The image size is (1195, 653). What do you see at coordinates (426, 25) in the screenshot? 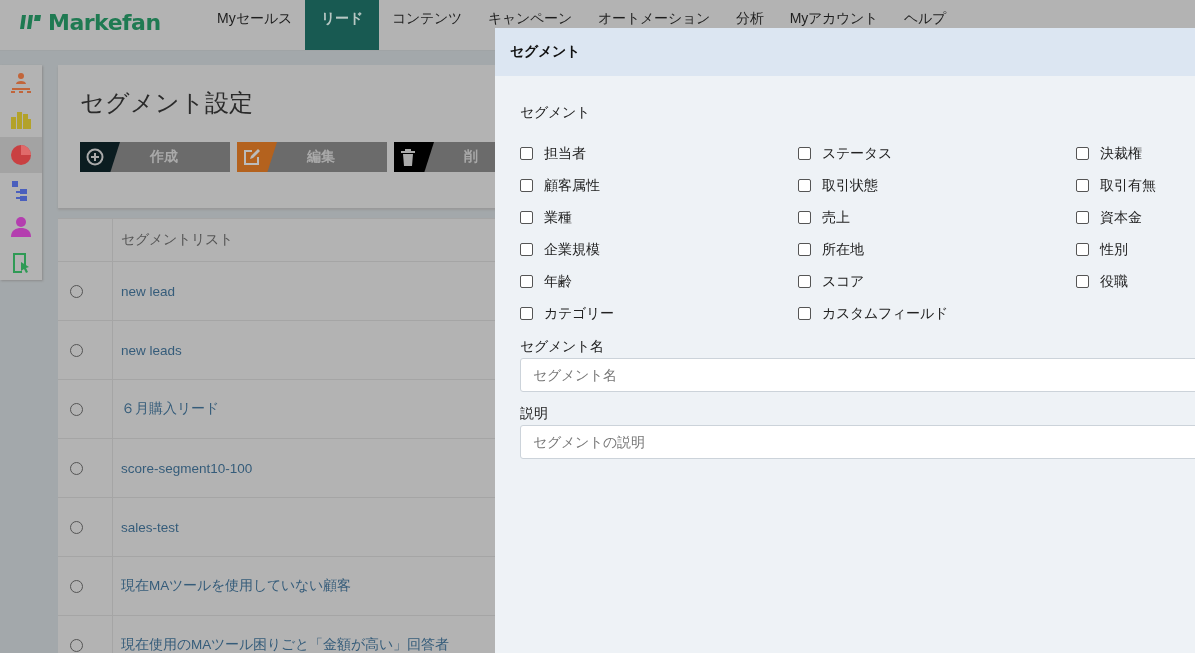
I see `nav-tab: コンテンツ` at bounding box center [426, 25].